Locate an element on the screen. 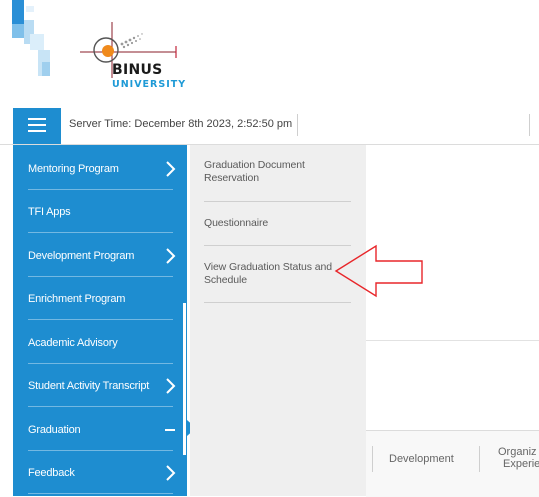  submenu-item-questionnaire: Questionnaire is located at coordinates (277, 231).